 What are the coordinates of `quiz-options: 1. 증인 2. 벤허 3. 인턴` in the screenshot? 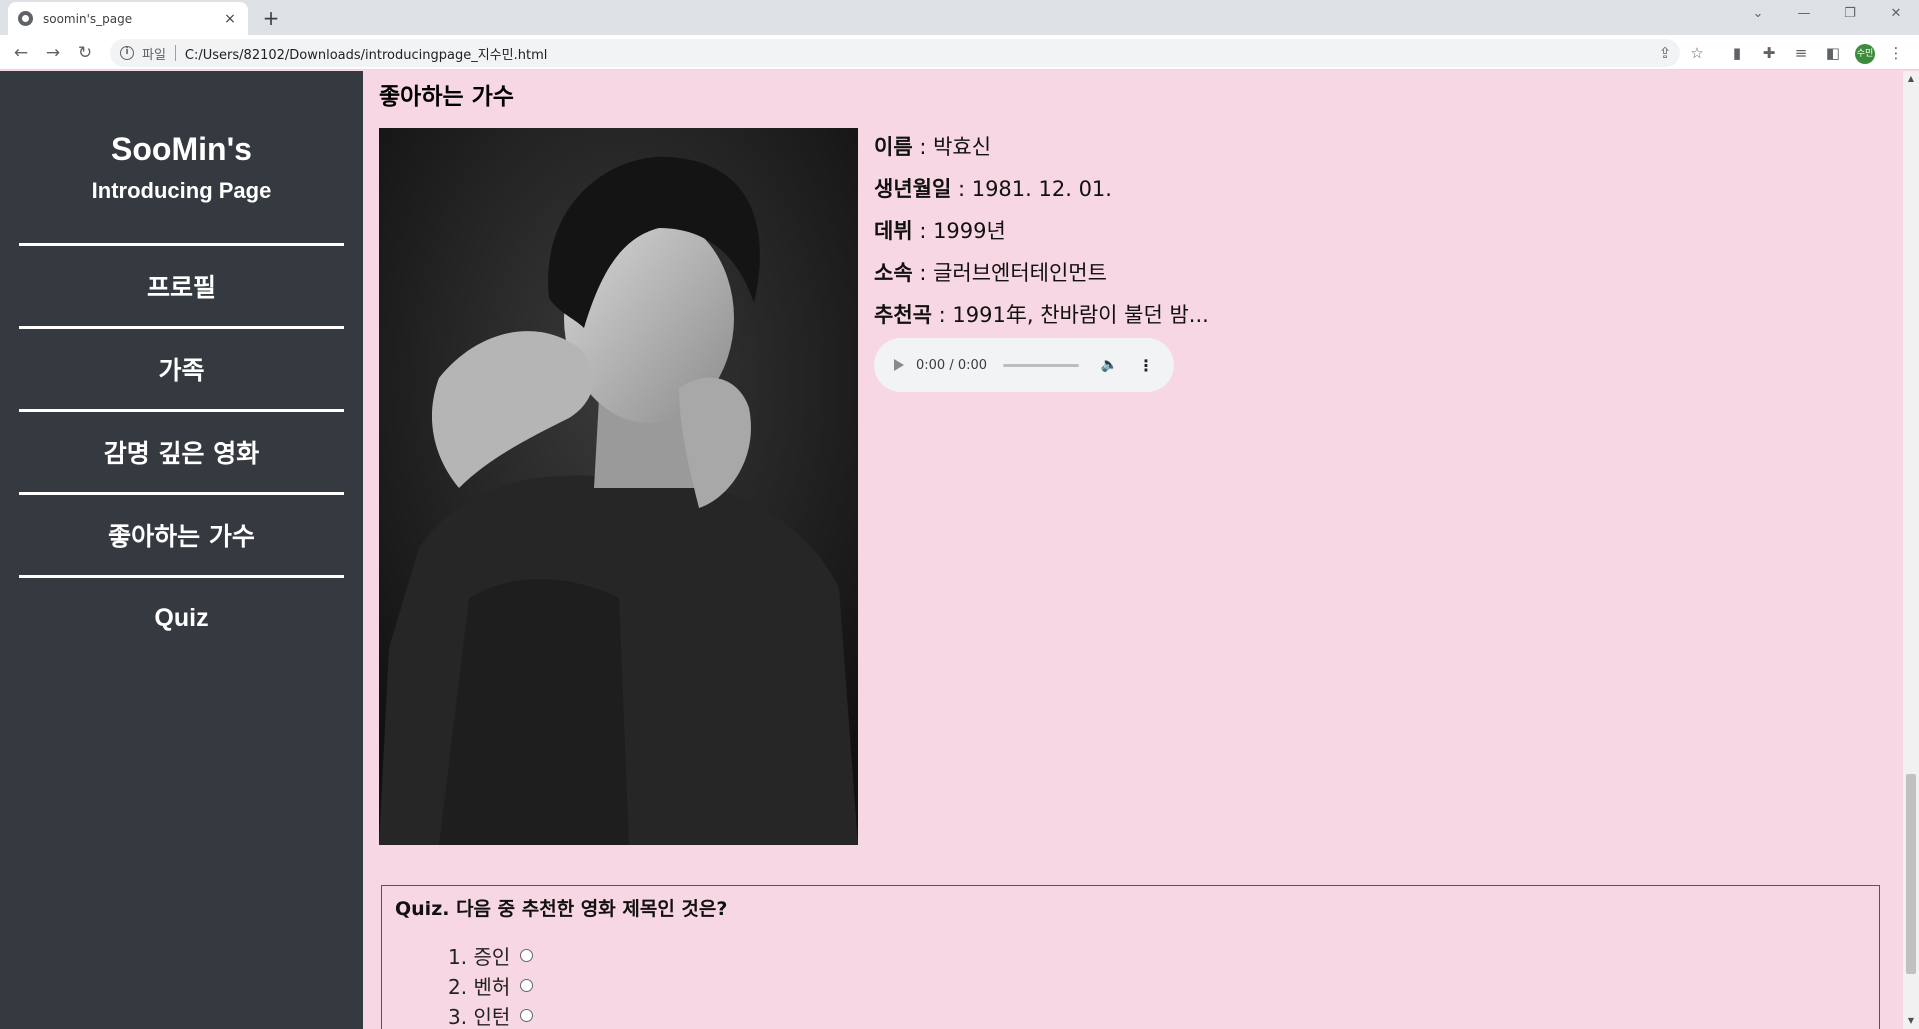 It's located at (491, 984).